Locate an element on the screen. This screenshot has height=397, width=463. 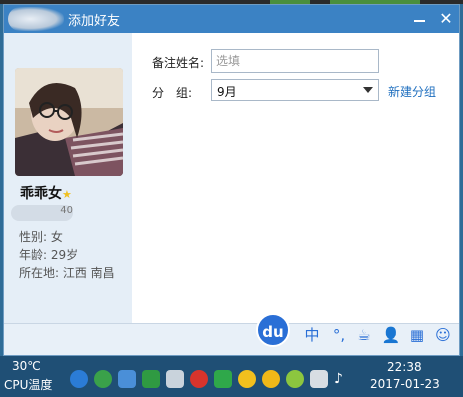
cpu-temperature: 30℃ is located at coordinates (26, 366).